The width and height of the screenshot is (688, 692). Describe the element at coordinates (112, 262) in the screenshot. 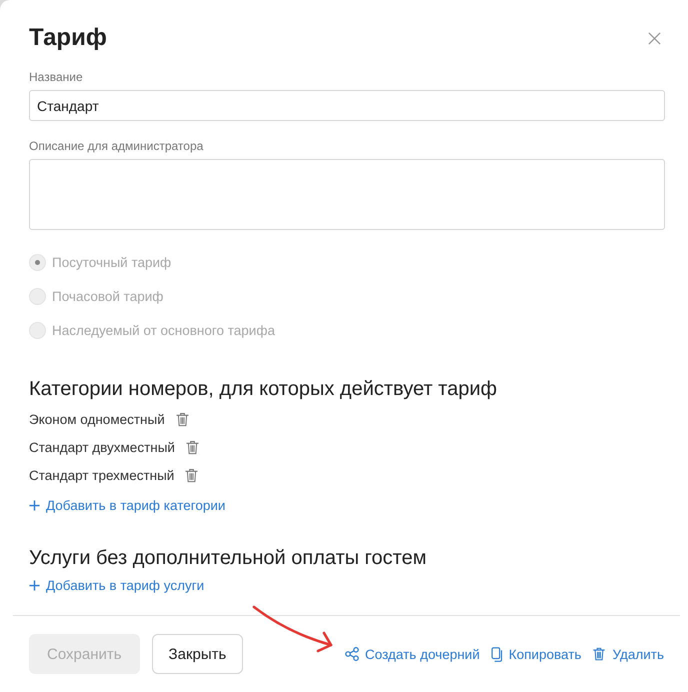

I see `radio-label: Посуточный тариф` at that location.